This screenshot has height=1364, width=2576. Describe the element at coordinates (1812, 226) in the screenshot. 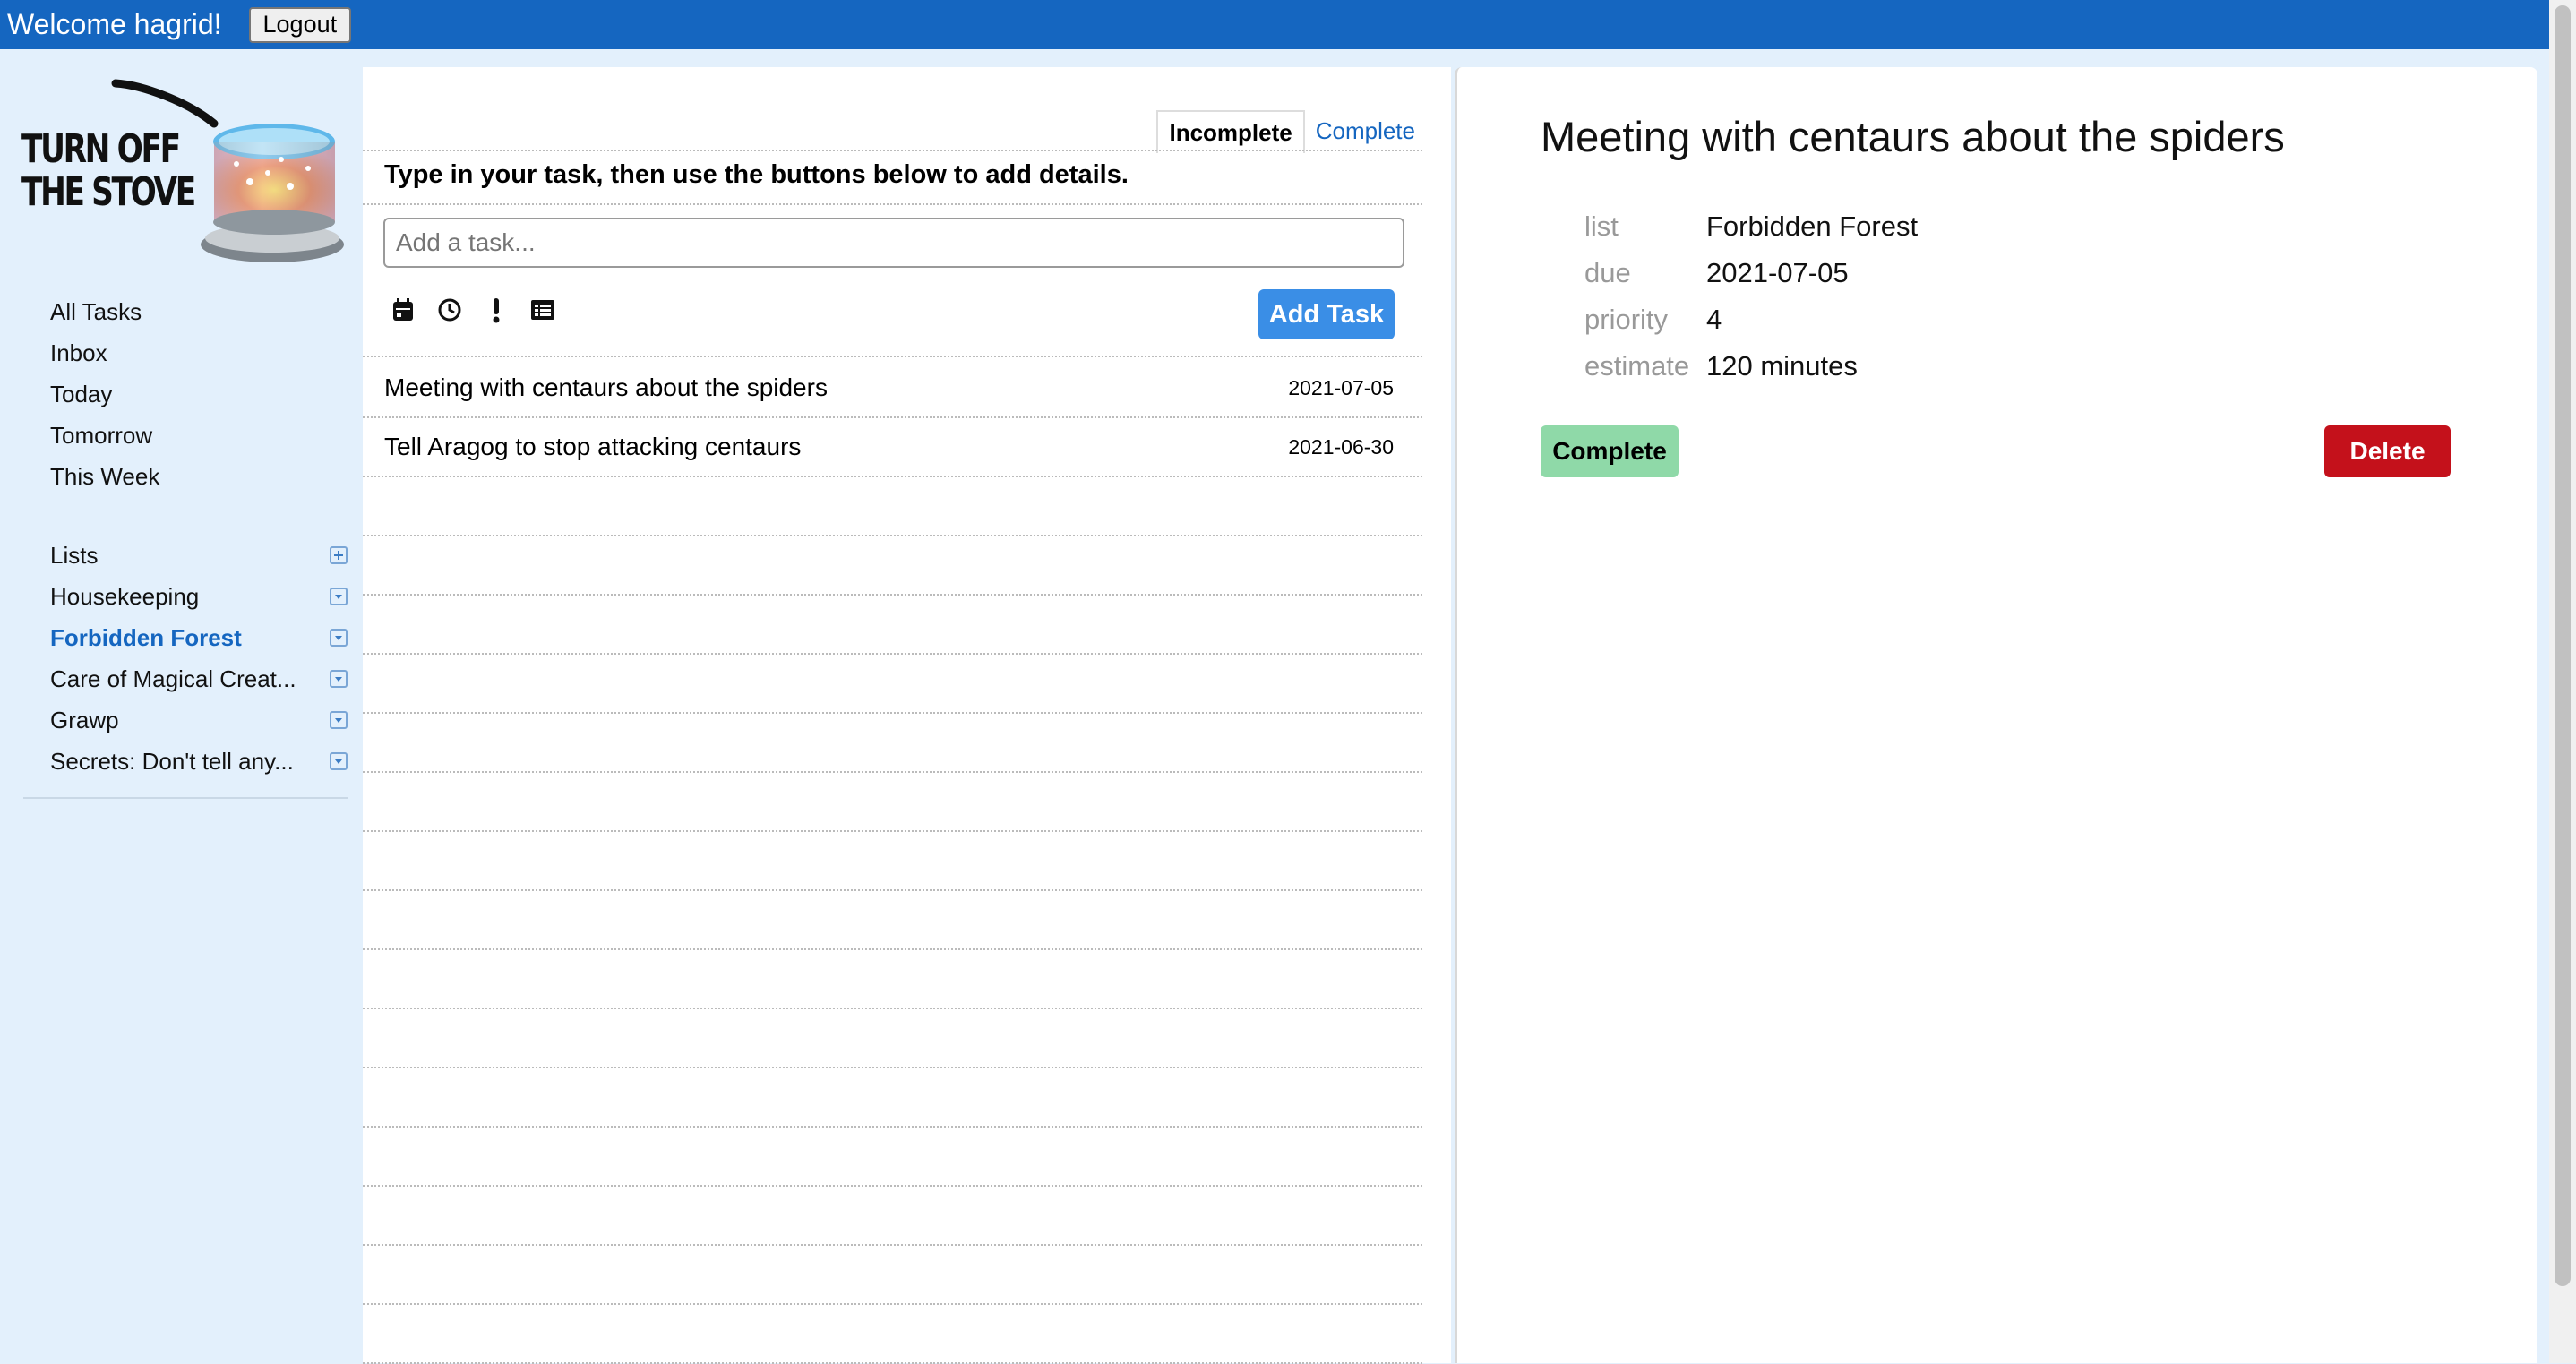

I see `detail-value-list: Forbidden Forest` at that location.